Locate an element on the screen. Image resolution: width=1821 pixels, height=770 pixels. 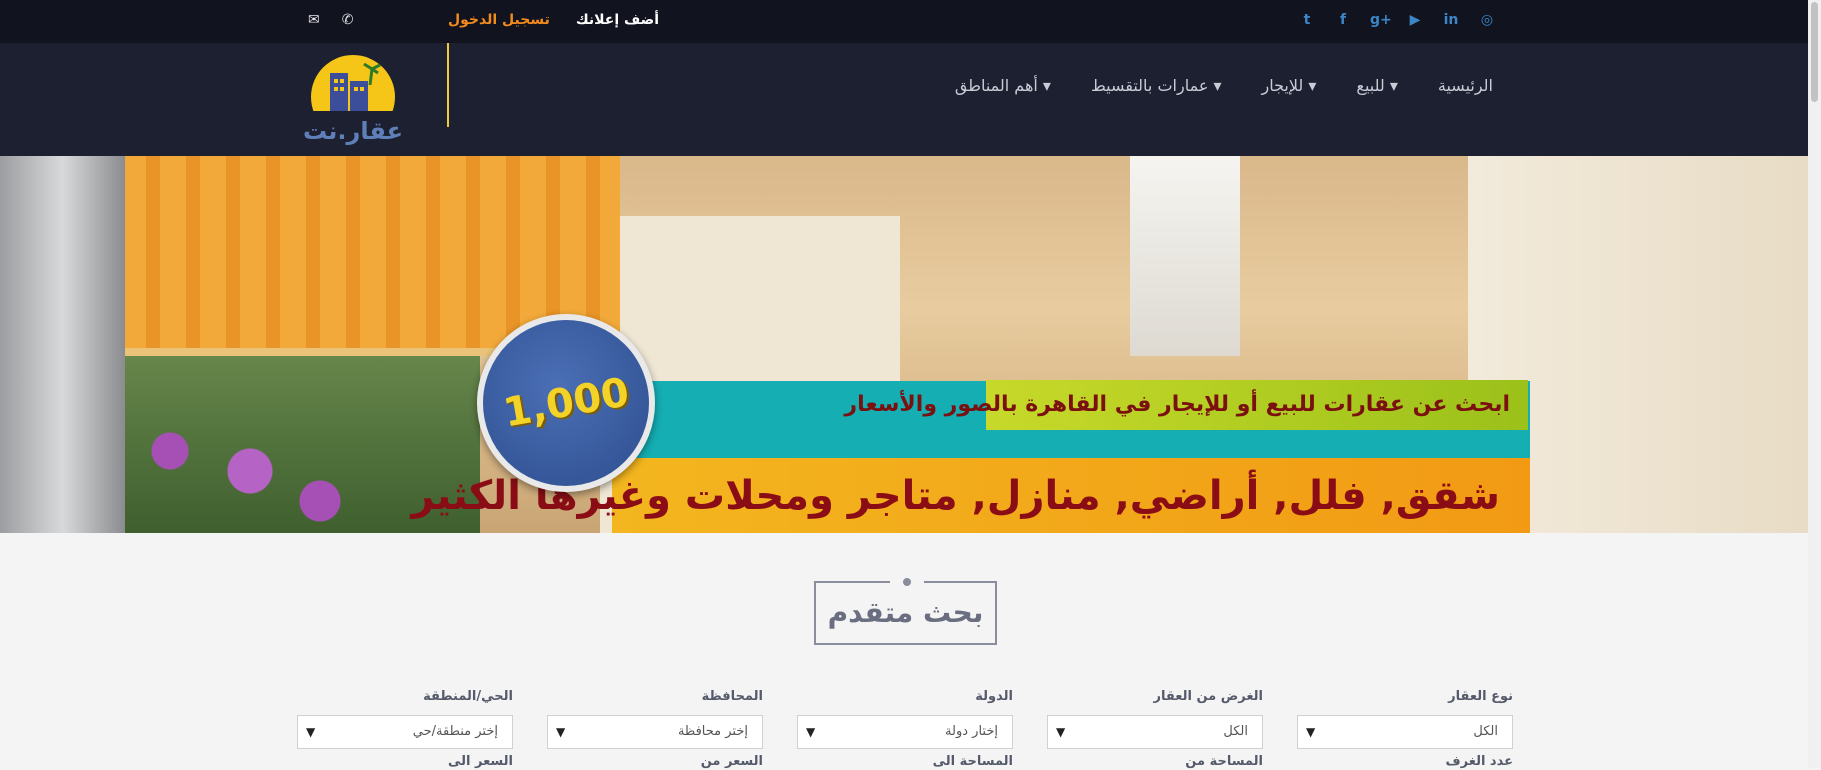
property-type-select: الكل ▼ is located at coordinates (1405, 732).